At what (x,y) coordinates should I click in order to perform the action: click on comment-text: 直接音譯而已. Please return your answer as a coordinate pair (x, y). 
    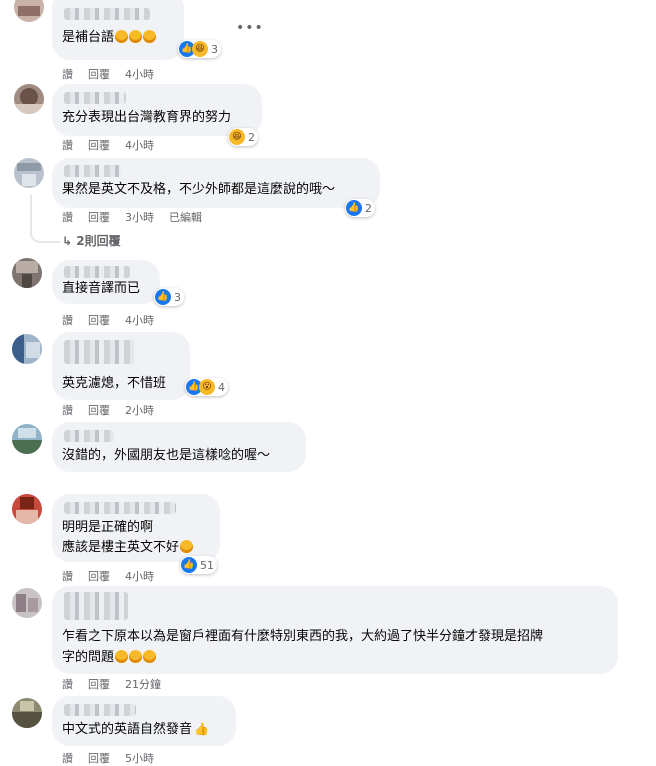
    Looking at the image, I should click on (101, 288).